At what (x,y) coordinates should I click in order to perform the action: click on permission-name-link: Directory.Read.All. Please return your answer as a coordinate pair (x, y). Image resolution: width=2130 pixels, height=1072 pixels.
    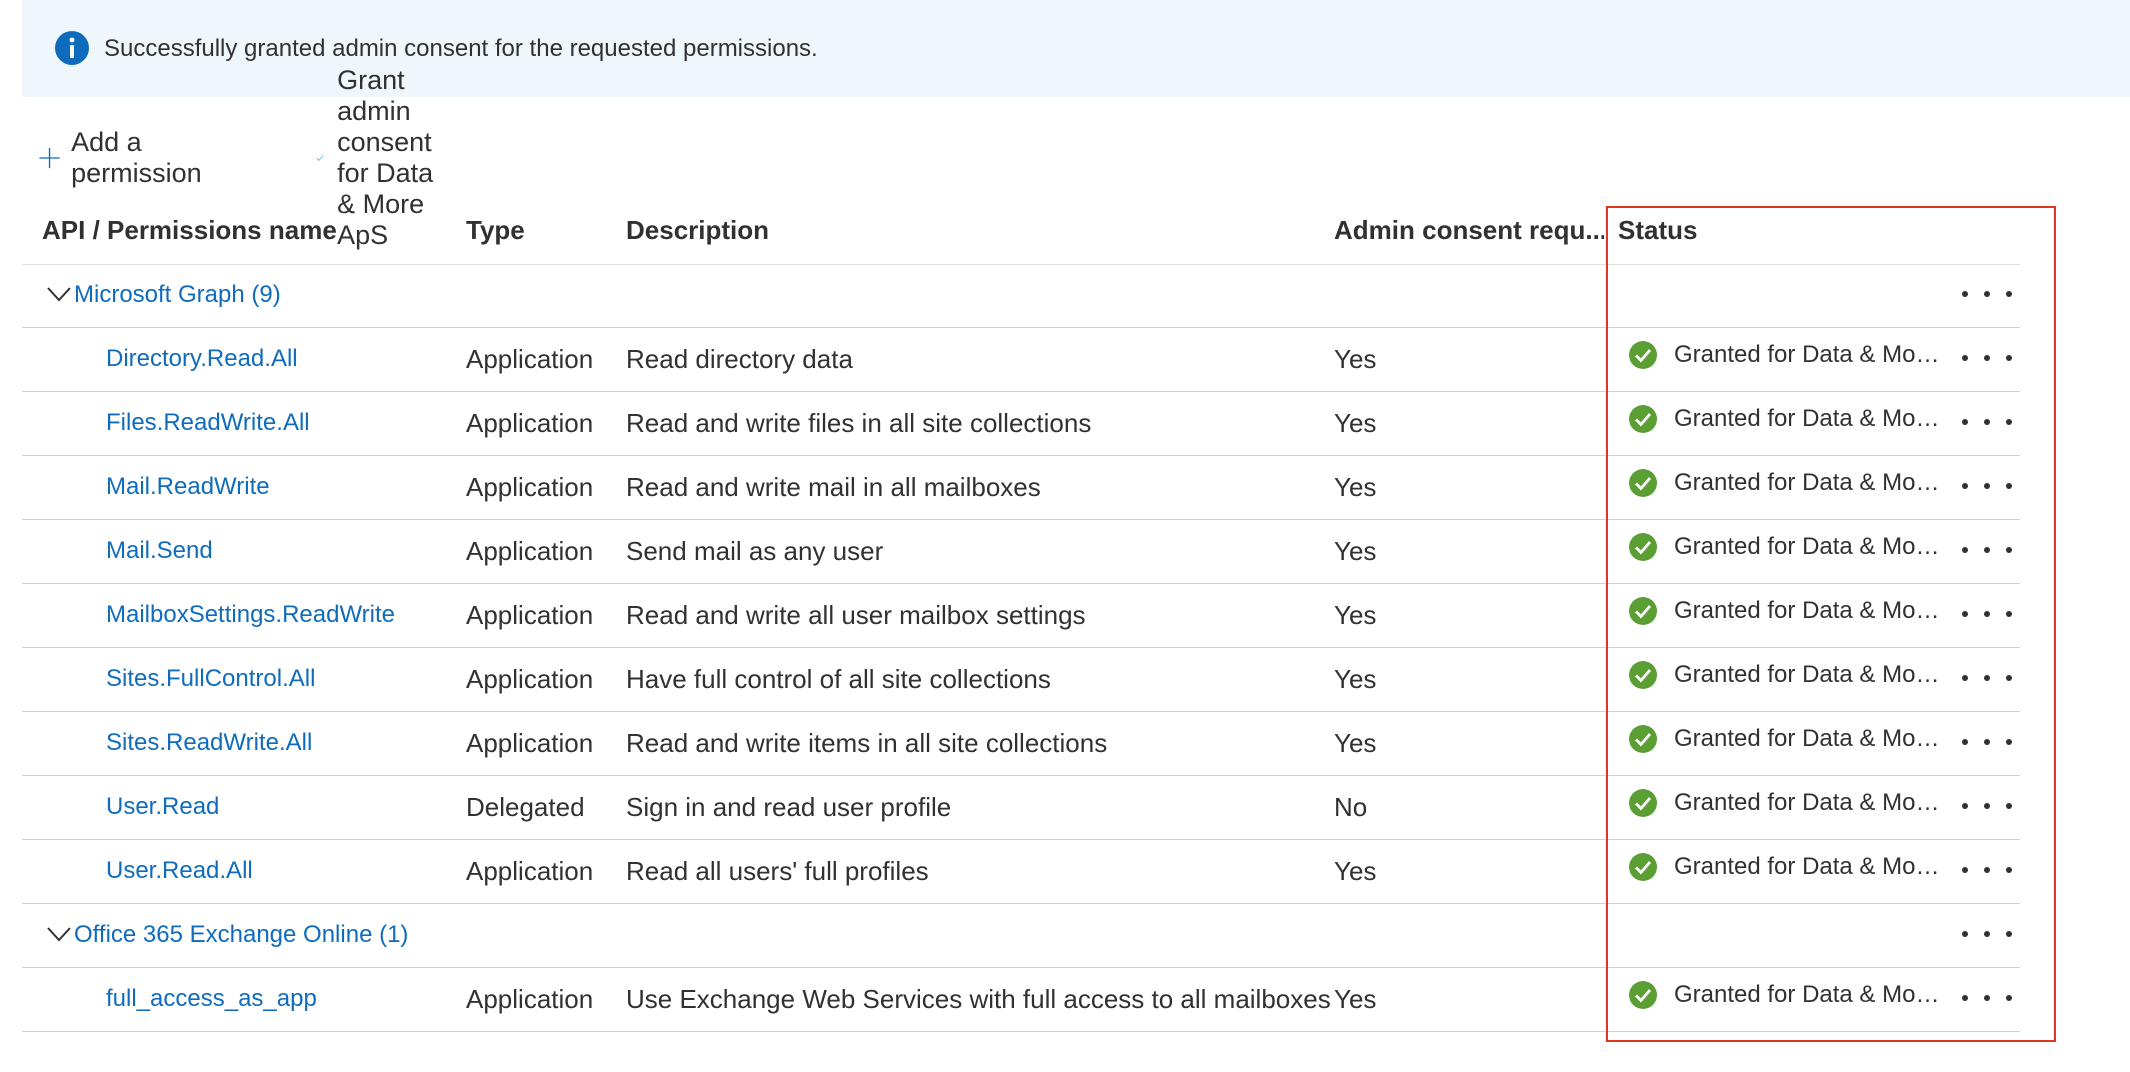
    Looking at the image, I should click on (202, 359).